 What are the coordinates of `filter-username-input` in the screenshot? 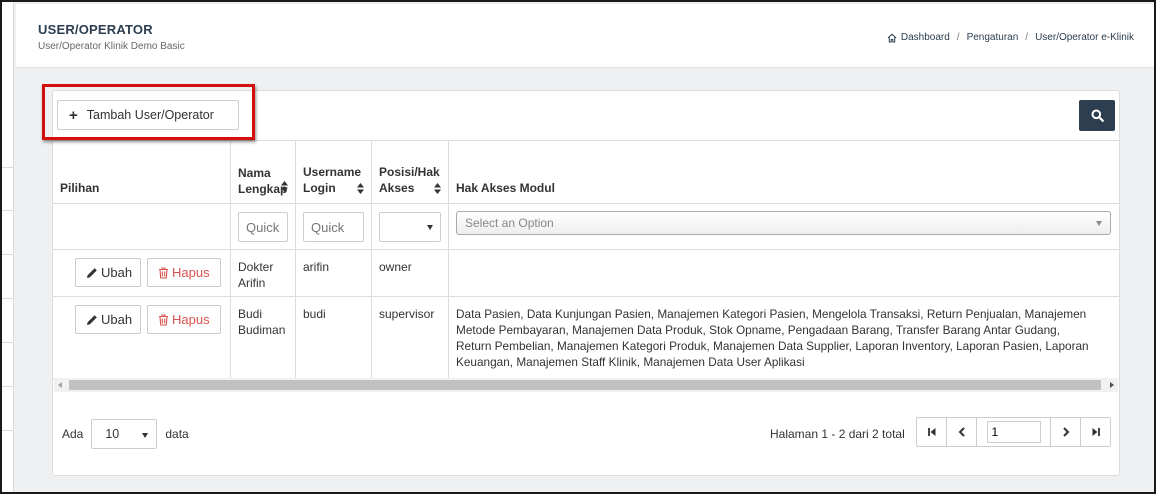 It's located at (333, 227).